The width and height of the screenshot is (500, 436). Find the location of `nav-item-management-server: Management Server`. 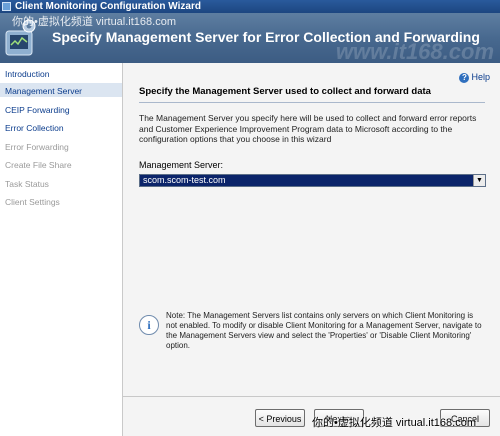

nav-item-management-server: Management Server is located at coordinates (43, 91).